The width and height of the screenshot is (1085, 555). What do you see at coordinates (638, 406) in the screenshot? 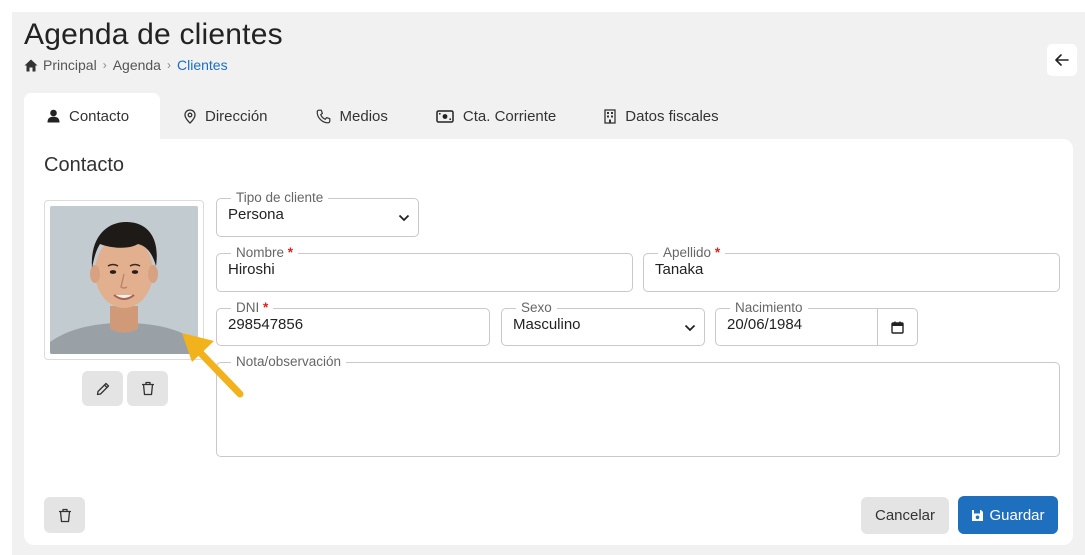
I see `nota-textarea: Nota/observación` at bounding box center [638, 406].